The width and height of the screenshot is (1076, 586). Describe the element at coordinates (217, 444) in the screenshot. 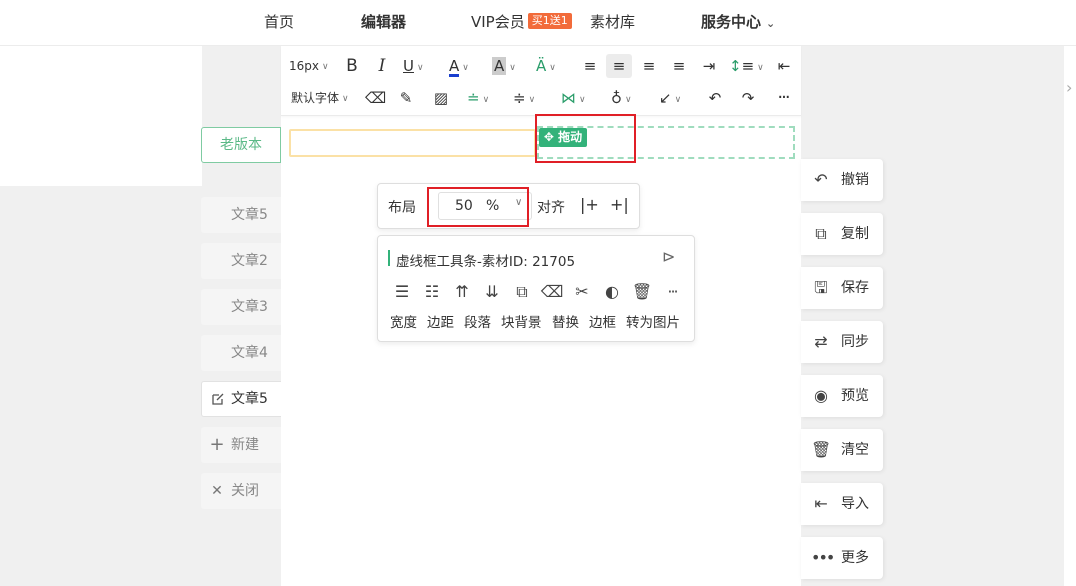

I see `plus-icon: +` at that location.